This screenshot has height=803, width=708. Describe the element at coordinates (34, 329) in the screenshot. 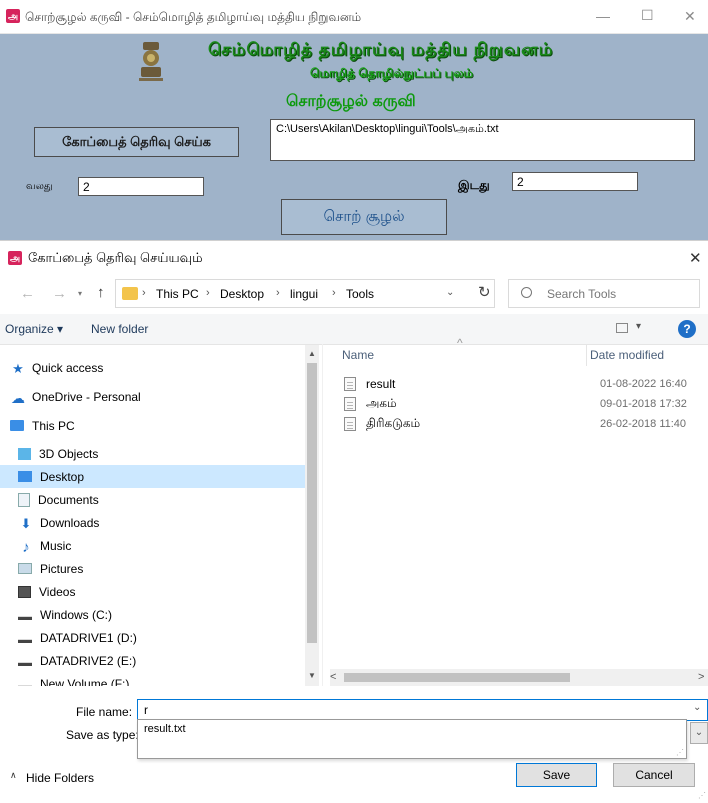

I see `organize-menu: Organize ▾` at that location.